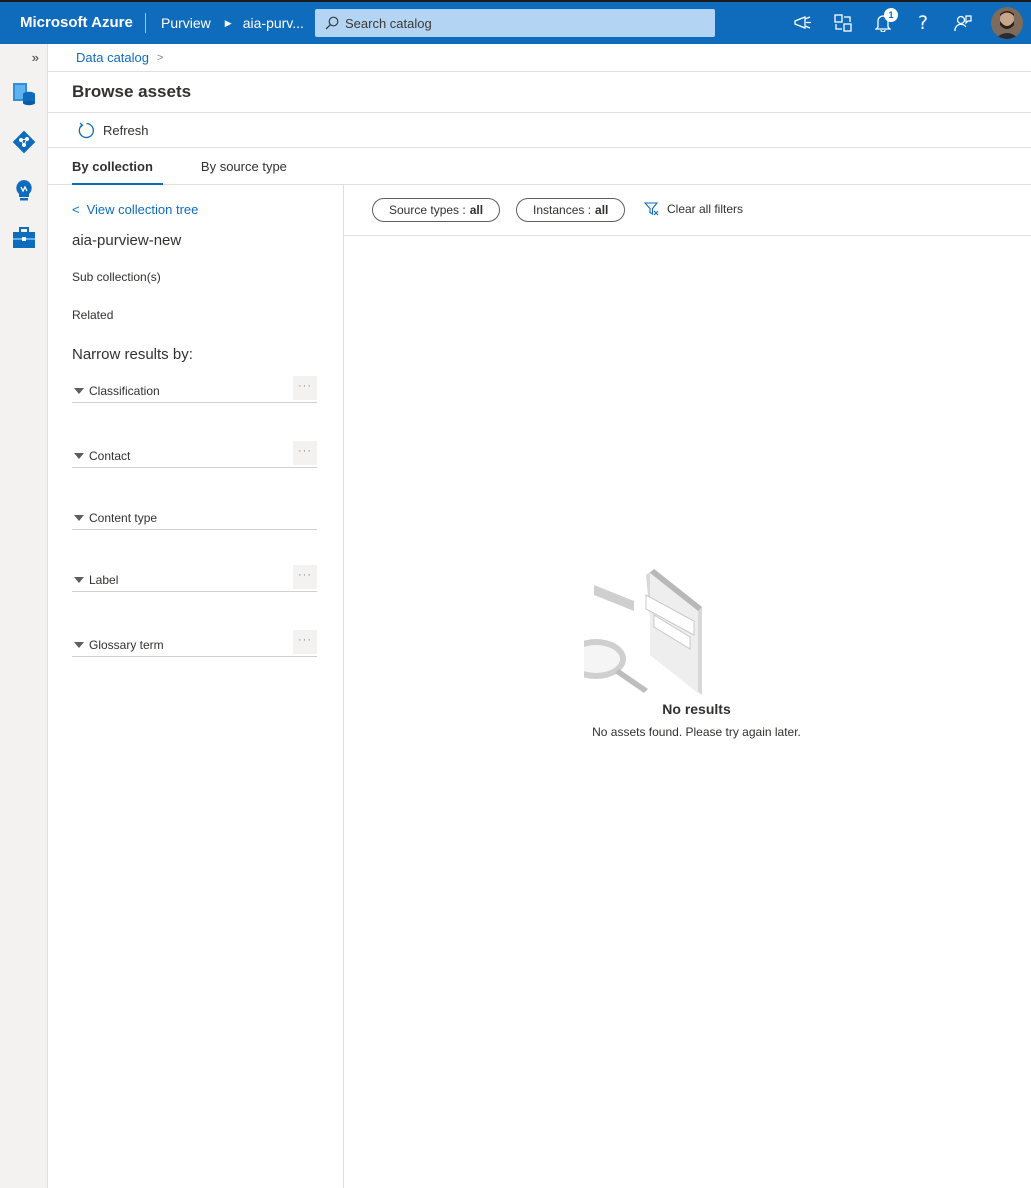 The height and width of the screenshot is (1188, 1031). What do you see at coordinates (643, 632) in the screenshot?
I see `no-results-illustration` at bounding box center [643, 632].